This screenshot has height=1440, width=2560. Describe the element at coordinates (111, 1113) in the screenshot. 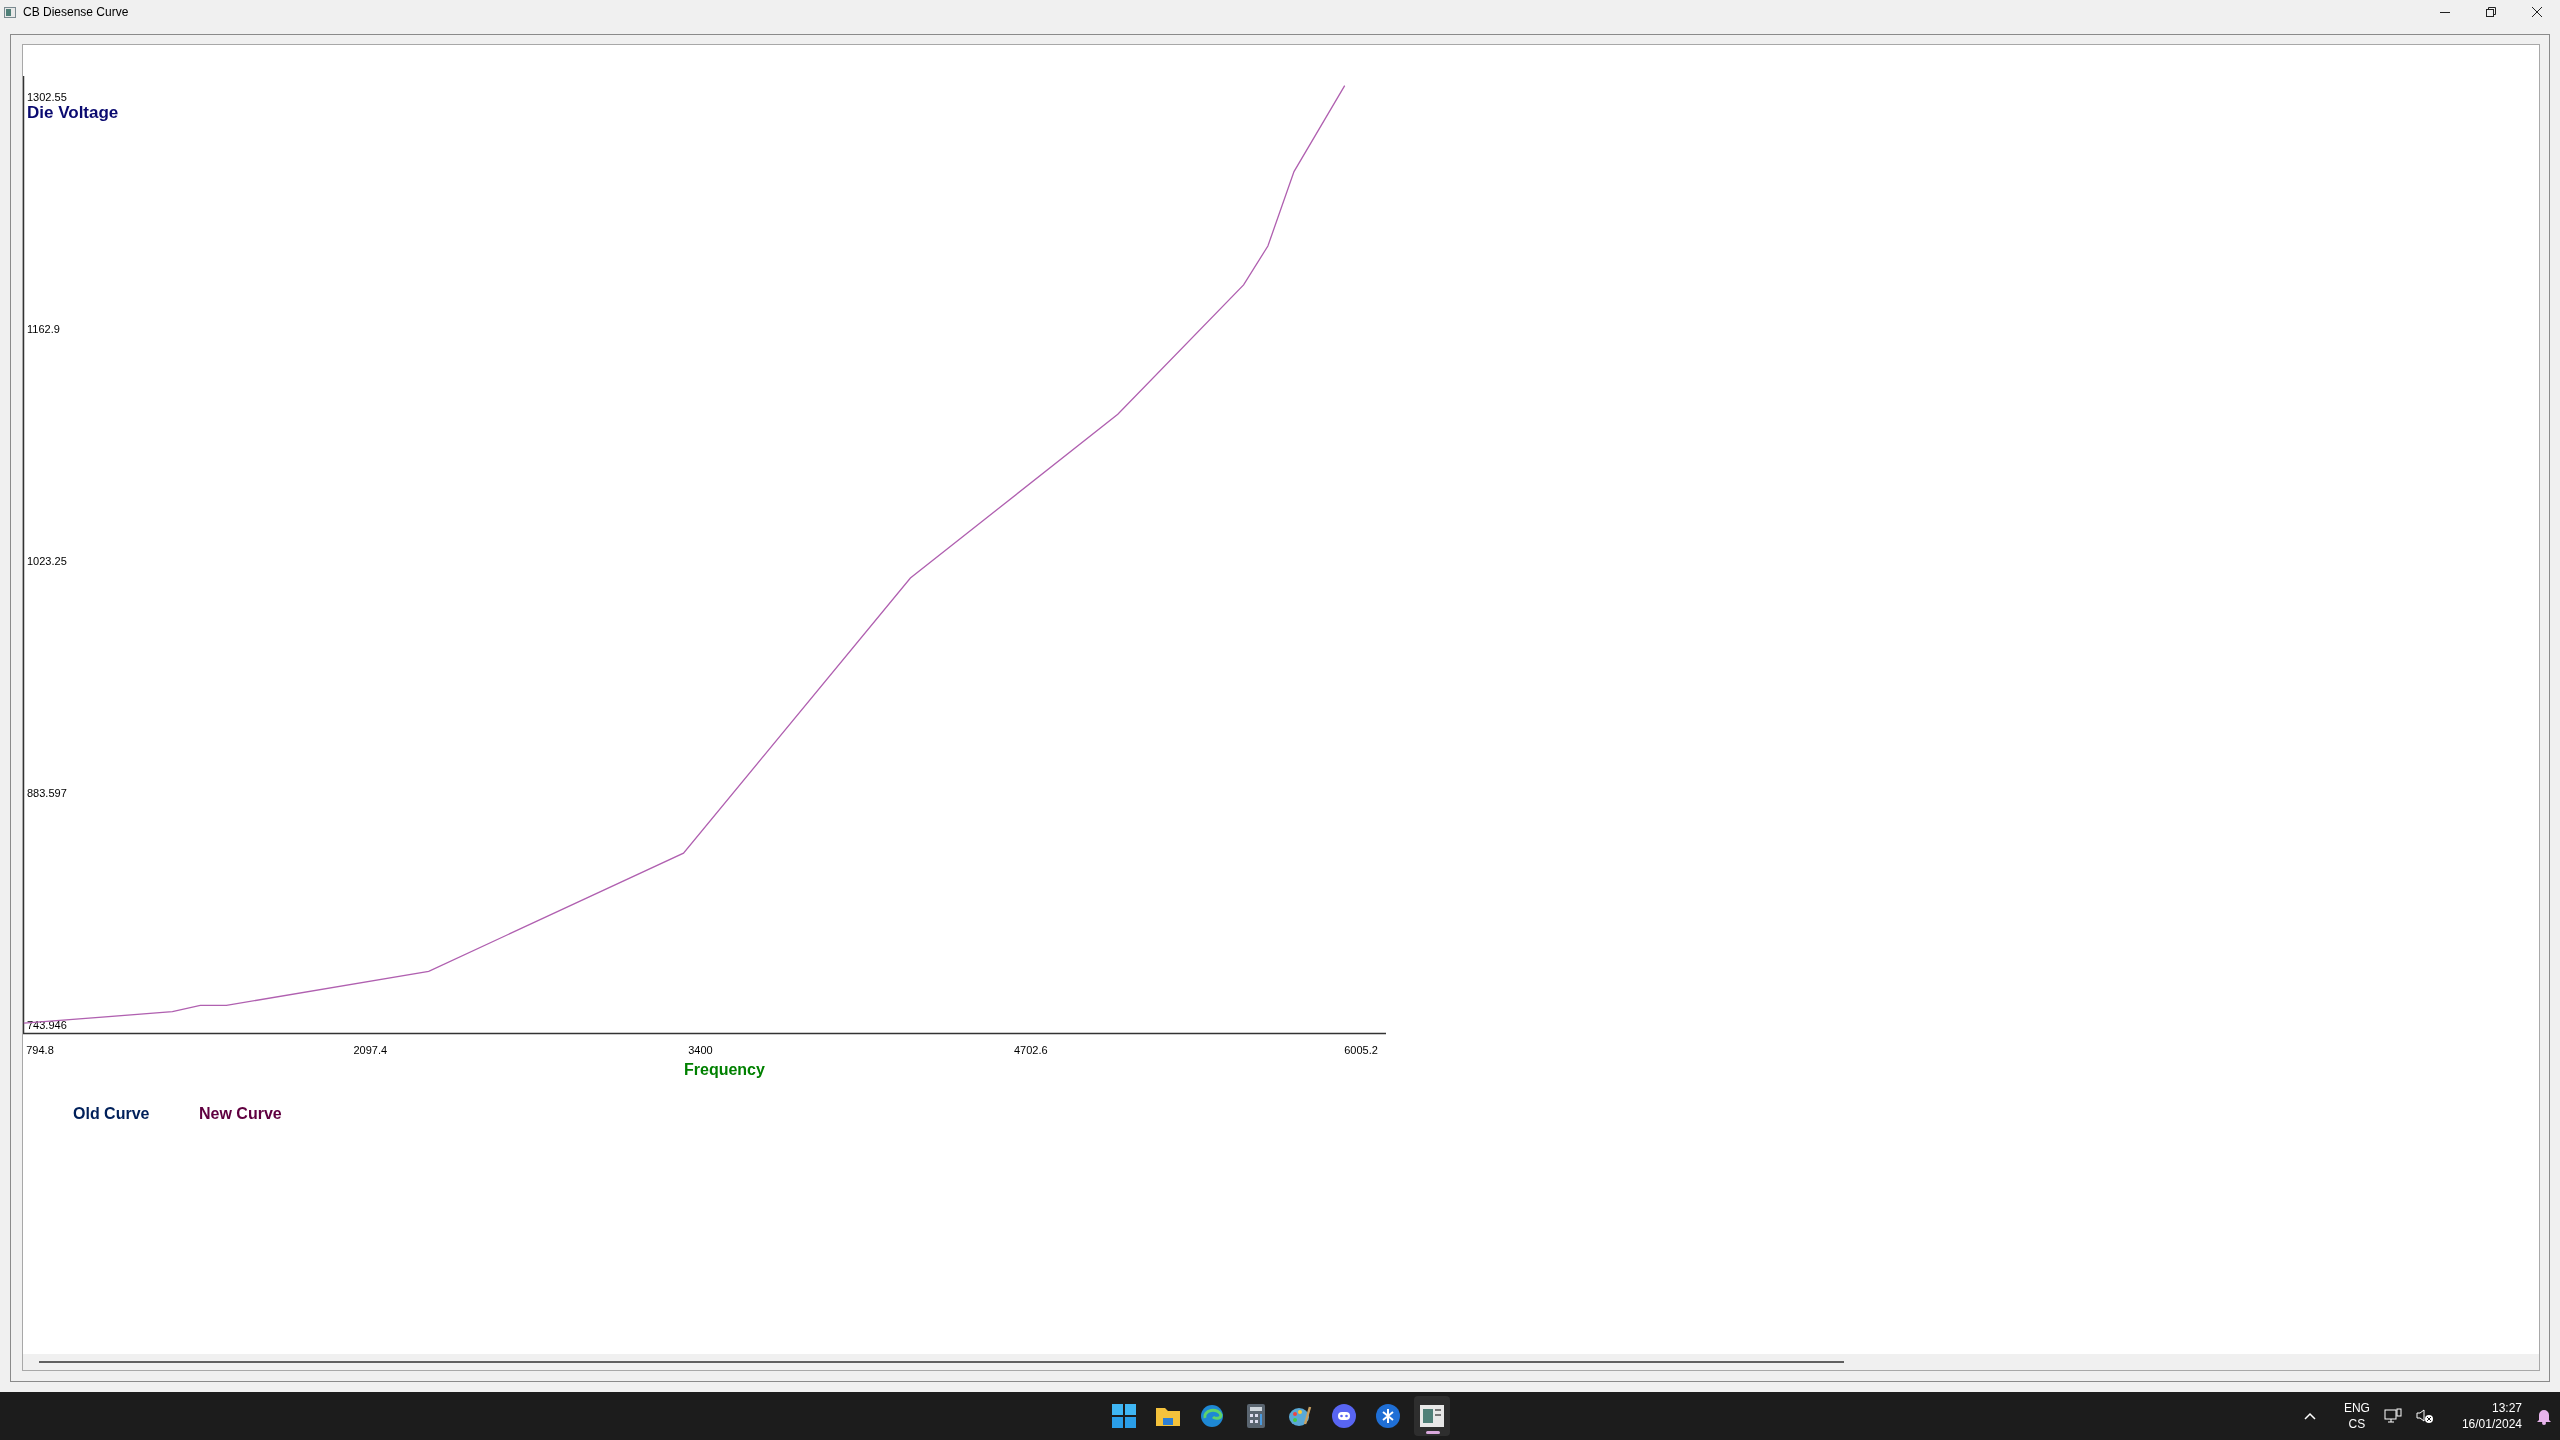

I see `legend-label: Old Curve` at that location.